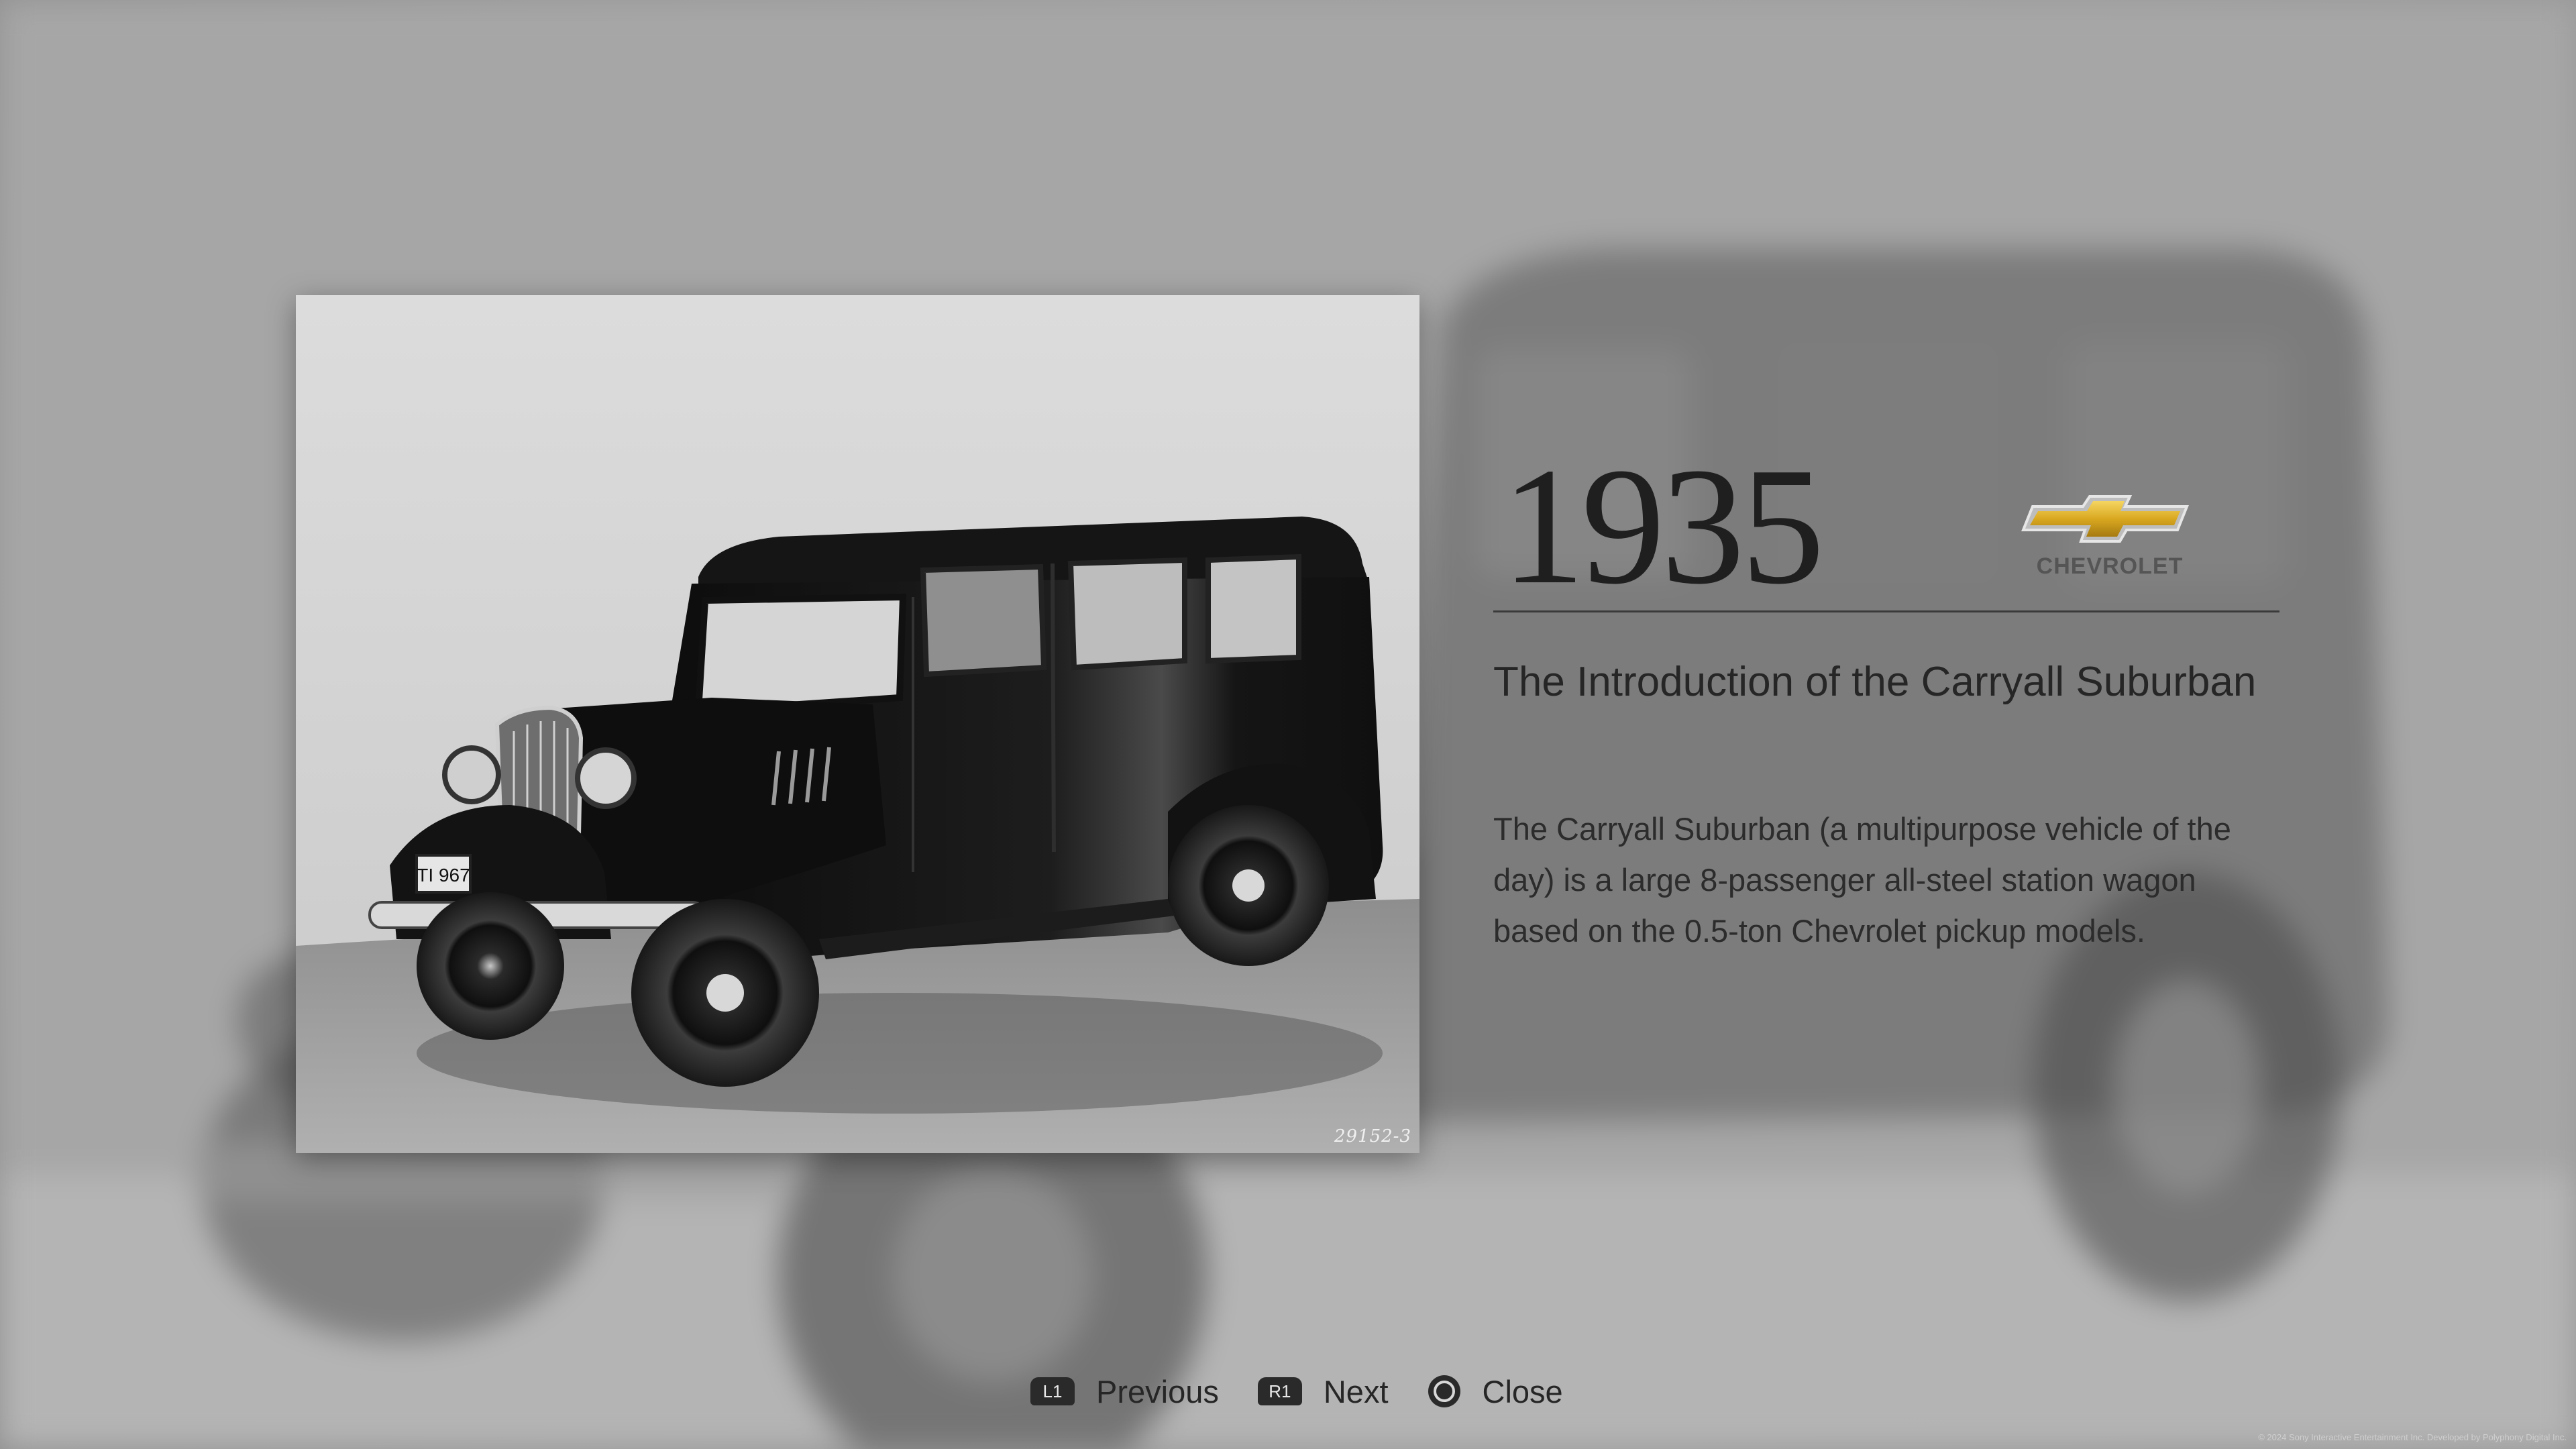  I want to click on close-button: Close, so click(1495, 1391).